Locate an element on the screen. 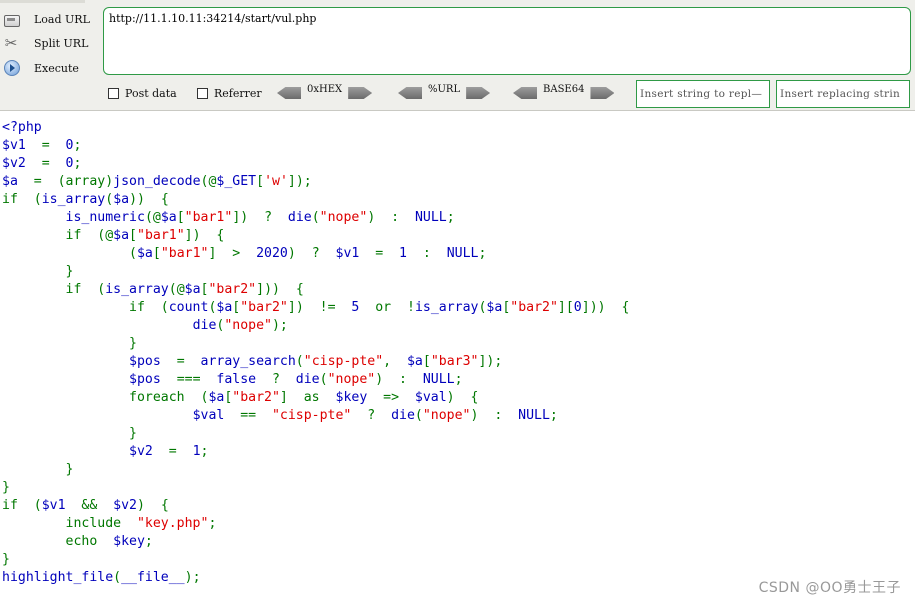  code-token: ) ? is located at coordinates (311, 253).